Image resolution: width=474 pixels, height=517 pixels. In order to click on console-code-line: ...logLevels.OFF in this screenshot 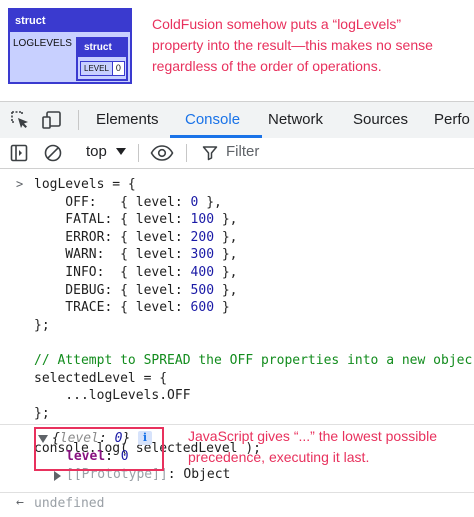, I will do `click(112, 395)`.